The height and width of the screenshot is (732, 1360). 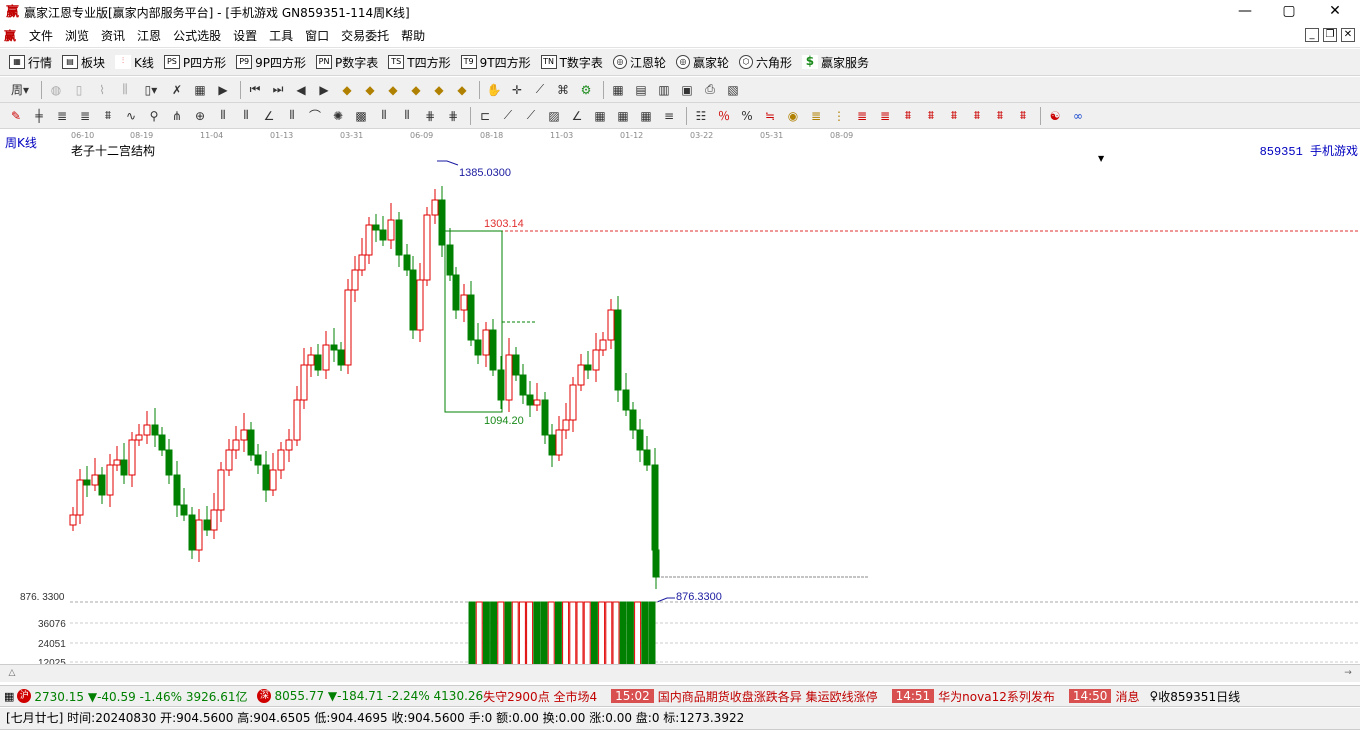 I want to click on trend-icon: ⌇, so click(x=102, y=90).